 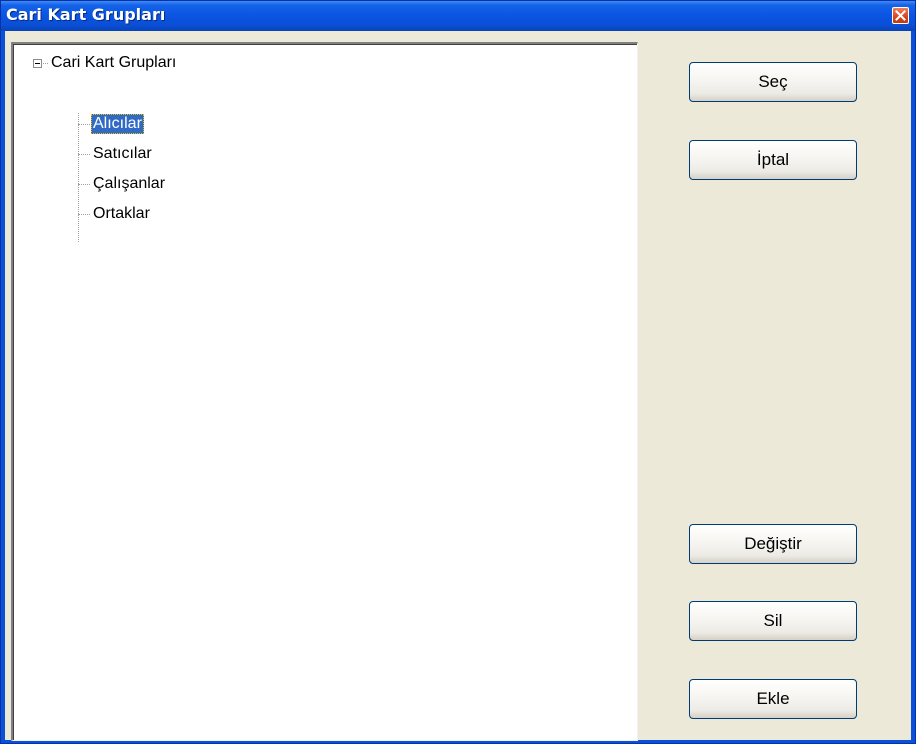 I want to click on tree-item-label: Çalışanlar, so click(x=129, y=184).